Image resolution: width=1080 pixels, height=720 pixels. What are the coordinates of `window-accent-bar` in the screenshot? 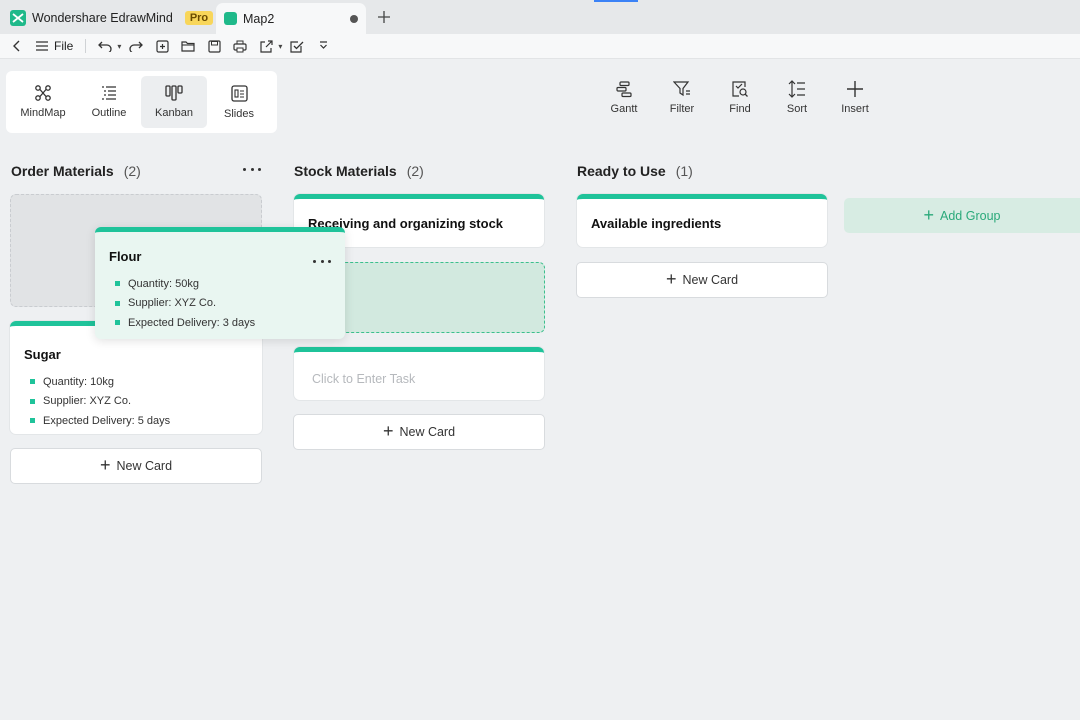 It's located at (616, 1).